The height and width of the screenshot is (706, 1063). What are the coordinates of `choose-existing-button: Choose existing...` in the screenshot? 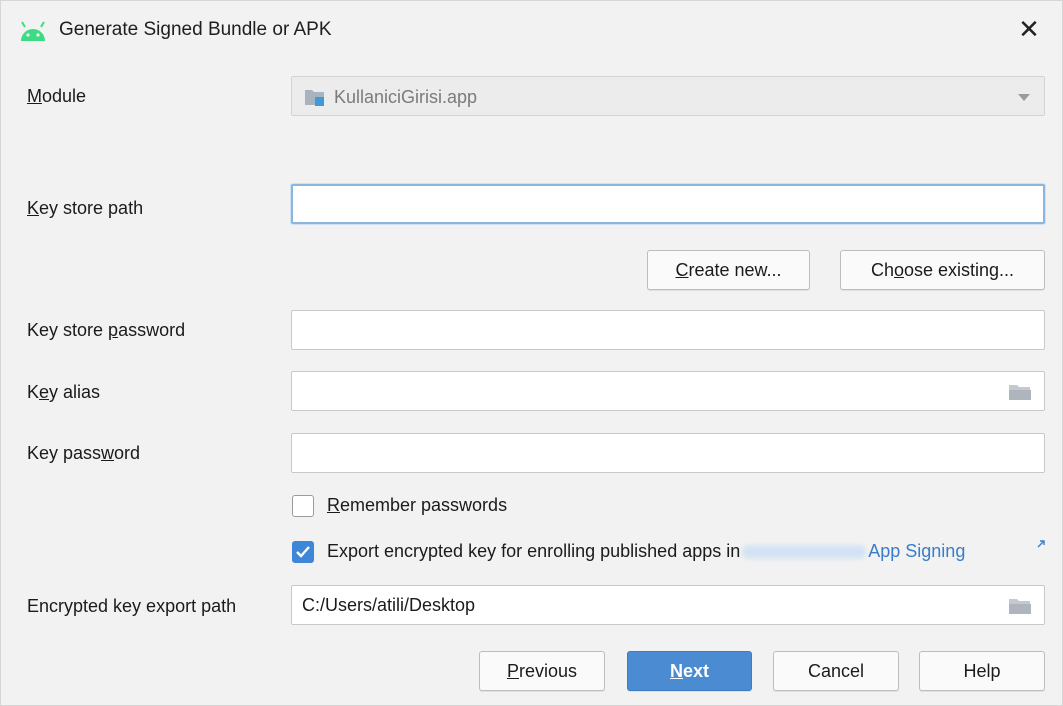 It's located at (942, 270).